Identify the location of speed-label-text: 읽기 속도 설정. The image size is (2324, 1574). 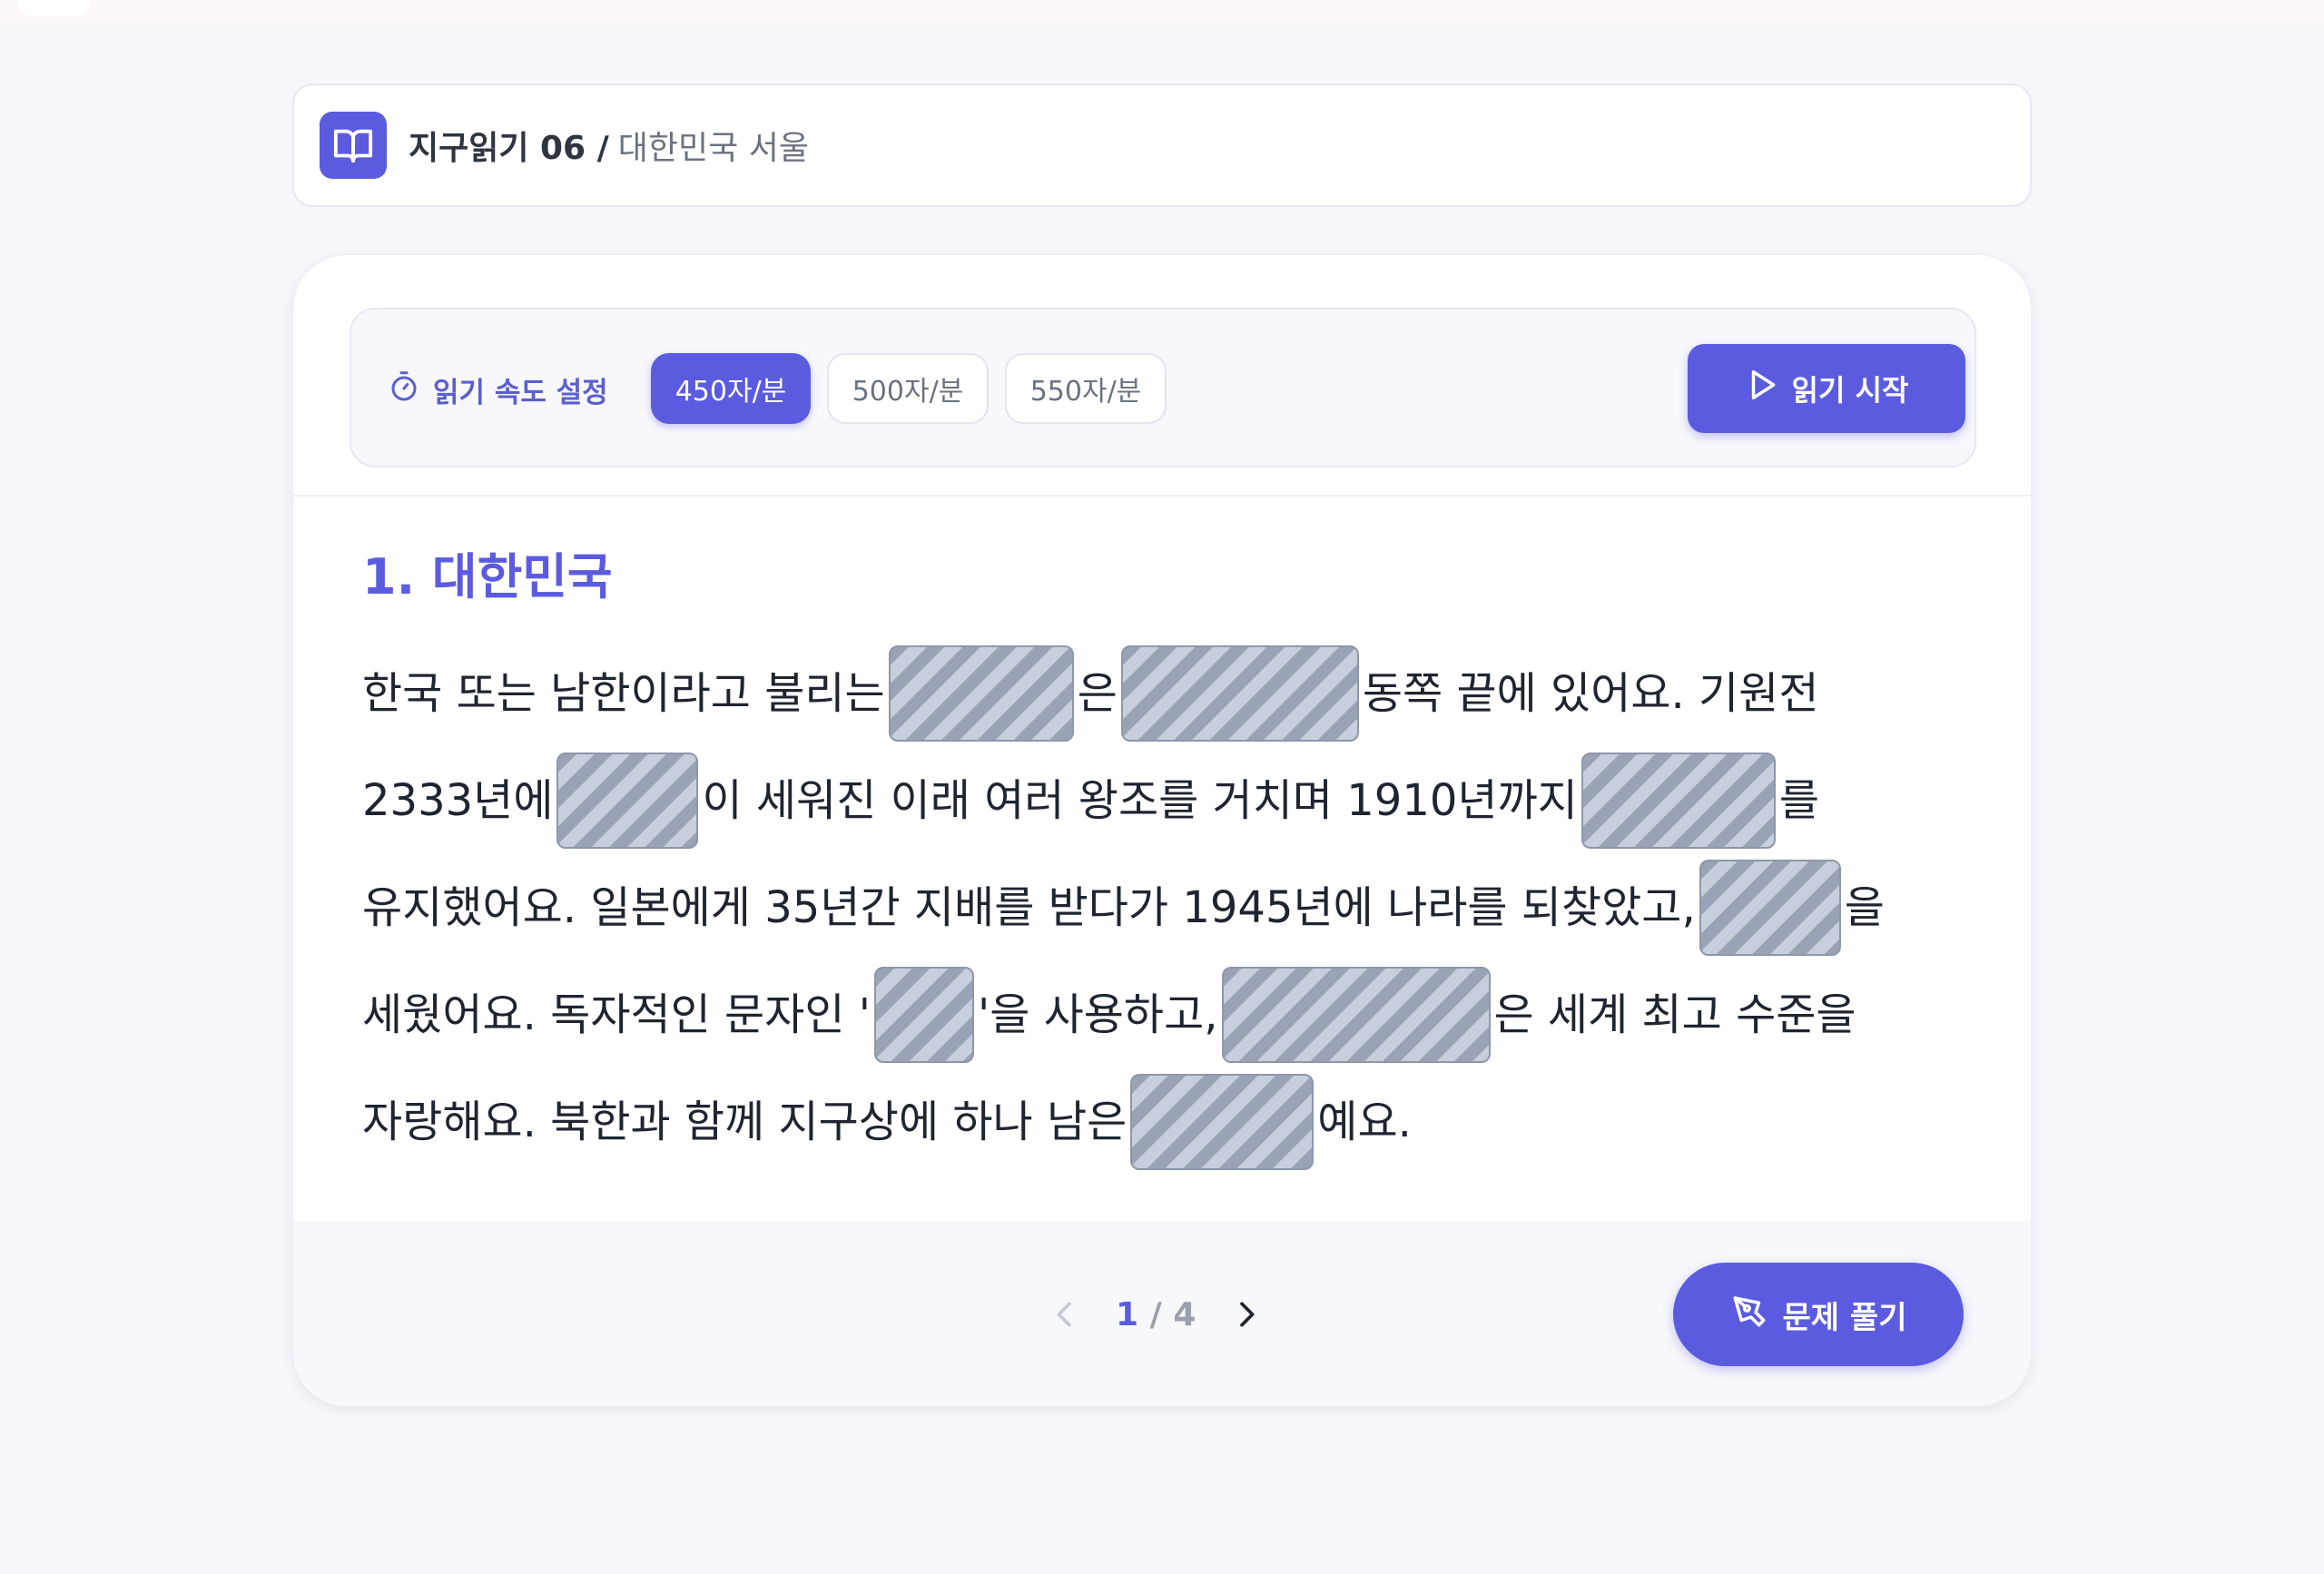
(520, 392).